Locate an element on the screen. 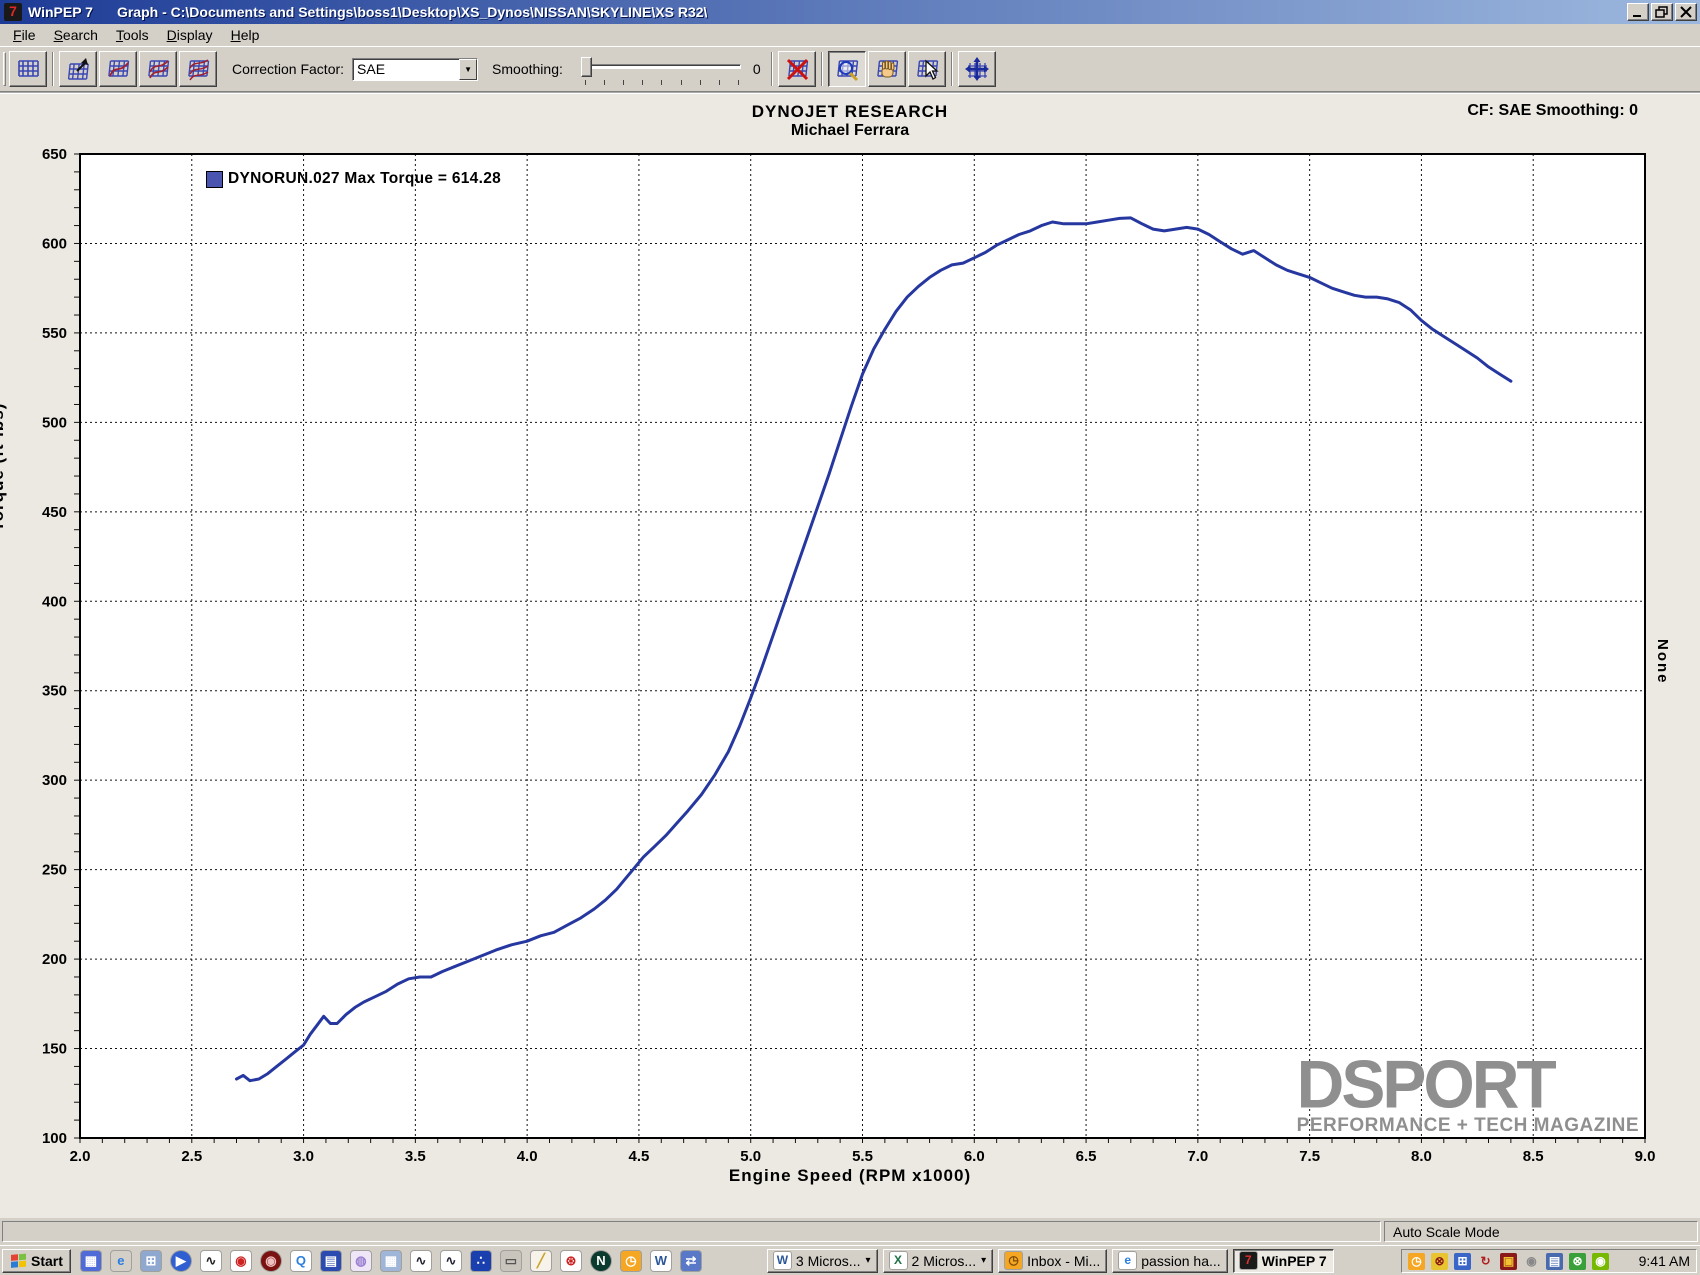  quick-media-player-icon: ▶ is located at coordinates (180, 1260).